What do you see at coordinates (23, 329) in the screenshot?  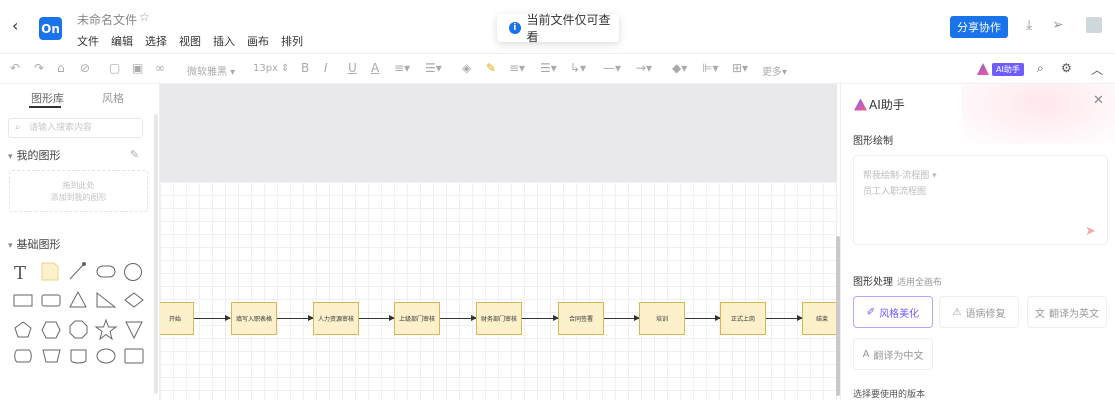 I see `pentagon-shape` at bounding box center [23, 329].